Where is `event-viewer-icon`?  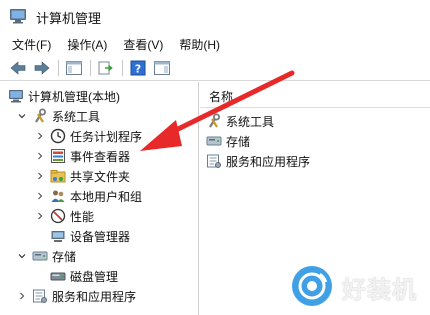
event-viewer-icon is located at coordinates (58, 156).